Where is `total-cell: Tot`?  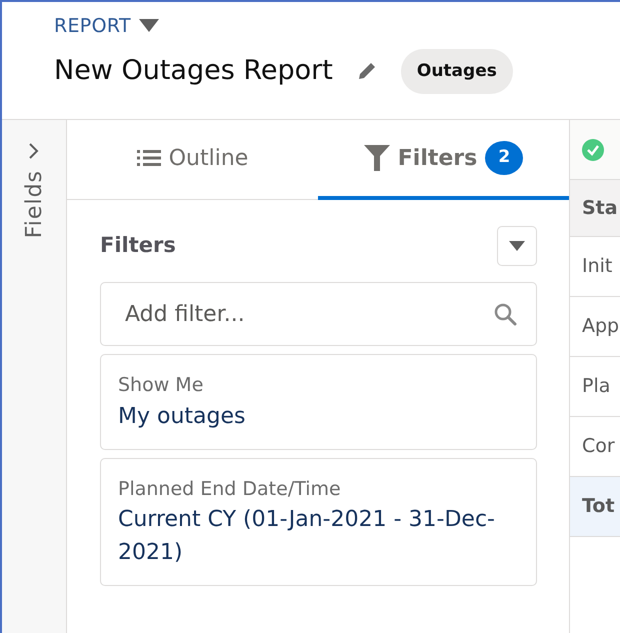 total-cell: Tot is located at coordinates (595, 507).